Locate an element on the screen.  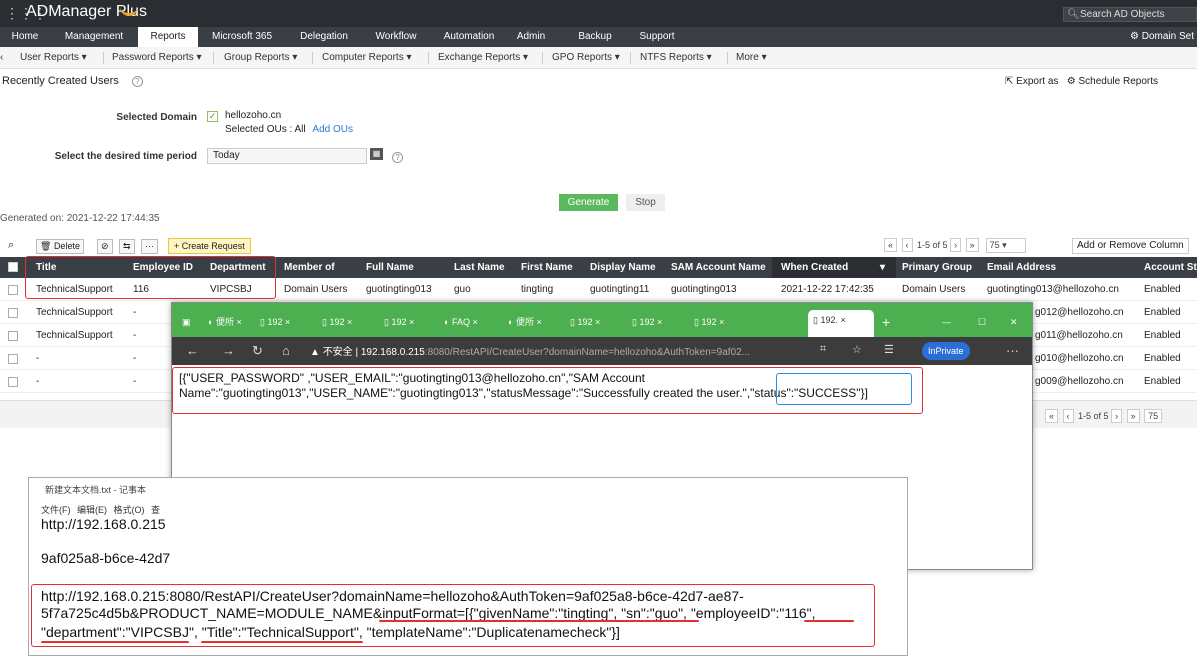
column-header: Email Address is located at coordinates (1021, 267).